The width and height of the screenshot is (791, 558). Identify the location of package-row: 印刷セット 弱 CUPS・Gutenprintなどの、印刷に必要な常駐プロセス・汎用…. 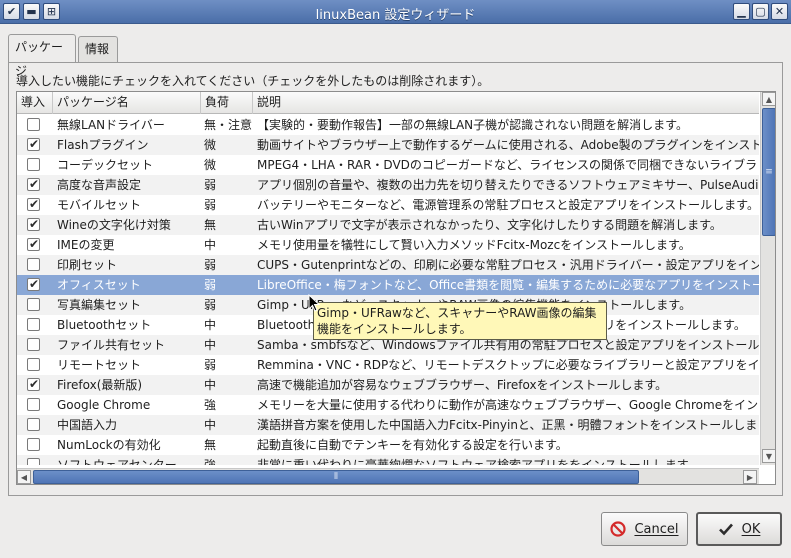
(388, 265).